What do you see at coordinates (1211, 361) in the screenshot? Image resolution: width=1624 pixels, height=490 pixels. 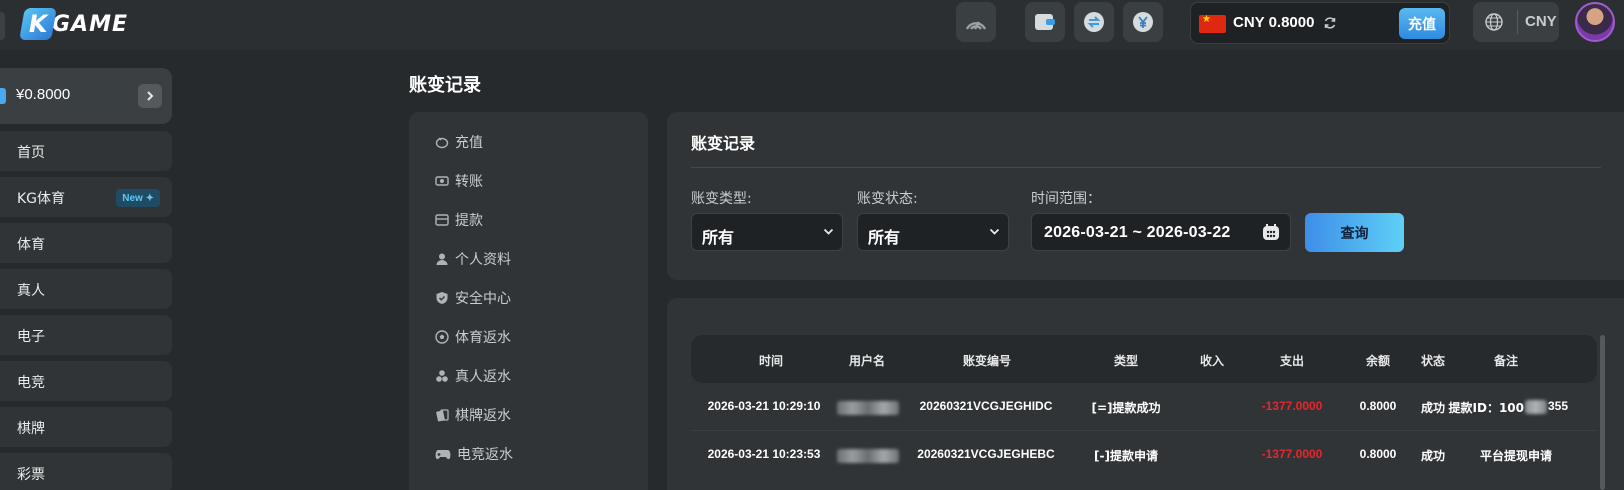 I see `column-header-income: 收入` at bounding box center [1211, 361].